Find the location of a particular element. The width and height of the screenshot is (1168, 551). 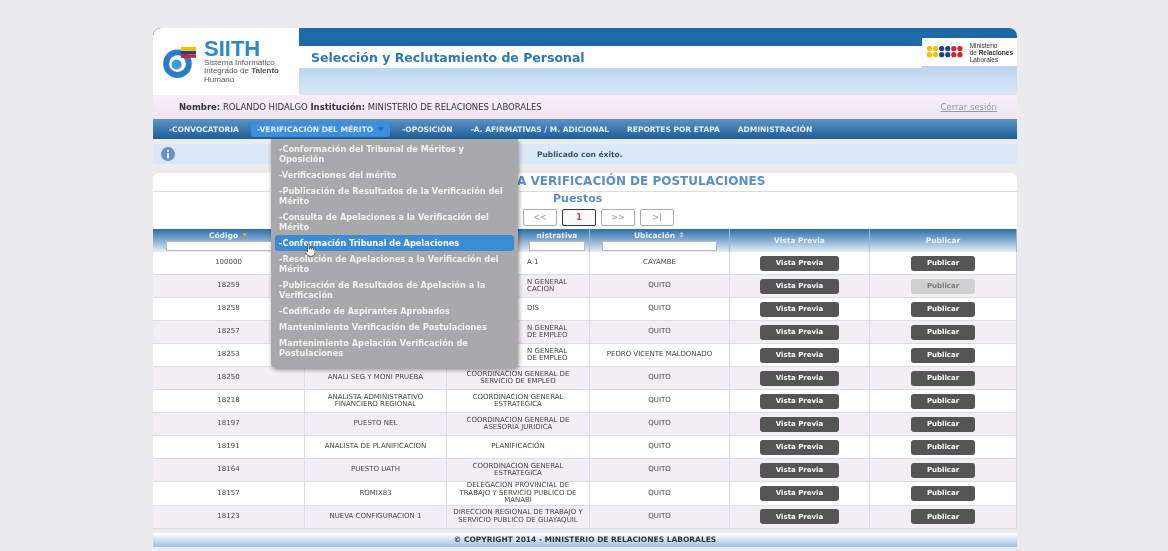

pager-button: << is located at coordinates (540, 217).